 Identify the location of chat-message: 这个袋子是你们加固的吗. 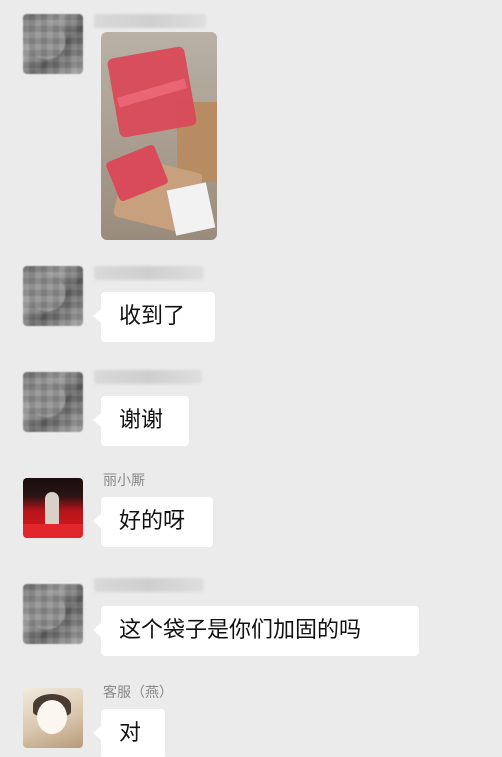
(251, 631).